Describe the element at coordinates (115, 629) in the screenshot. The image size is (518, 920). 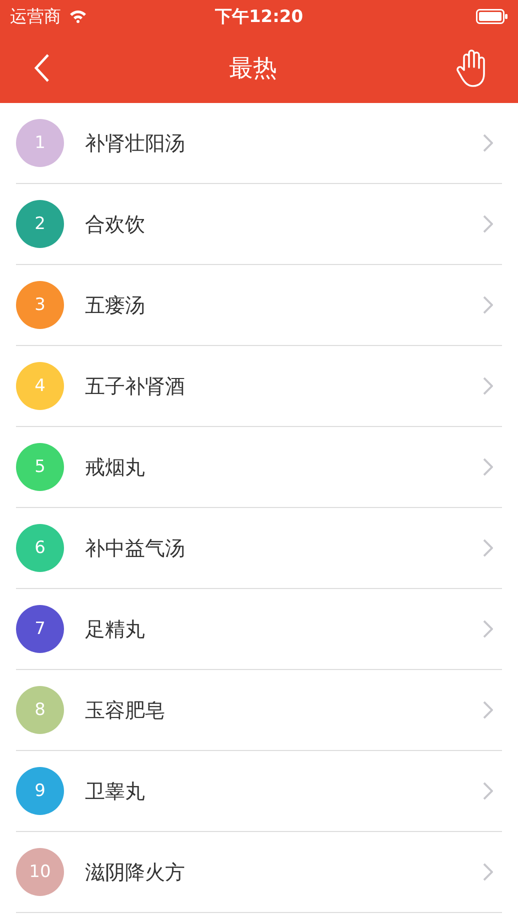
I see `item-name: 足精丸` at that location.